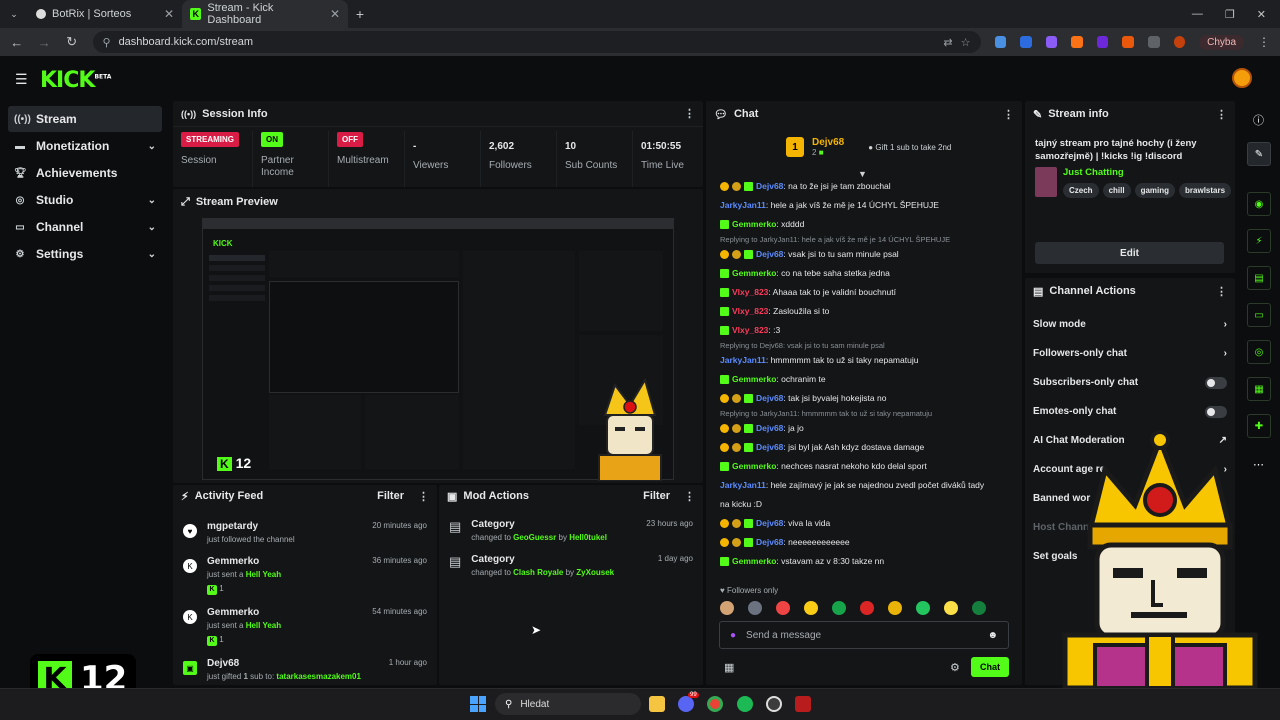 The width and height of the screenshot is (1280, 720). I want to click on emoji-icon: ☻, so click(992, 635).